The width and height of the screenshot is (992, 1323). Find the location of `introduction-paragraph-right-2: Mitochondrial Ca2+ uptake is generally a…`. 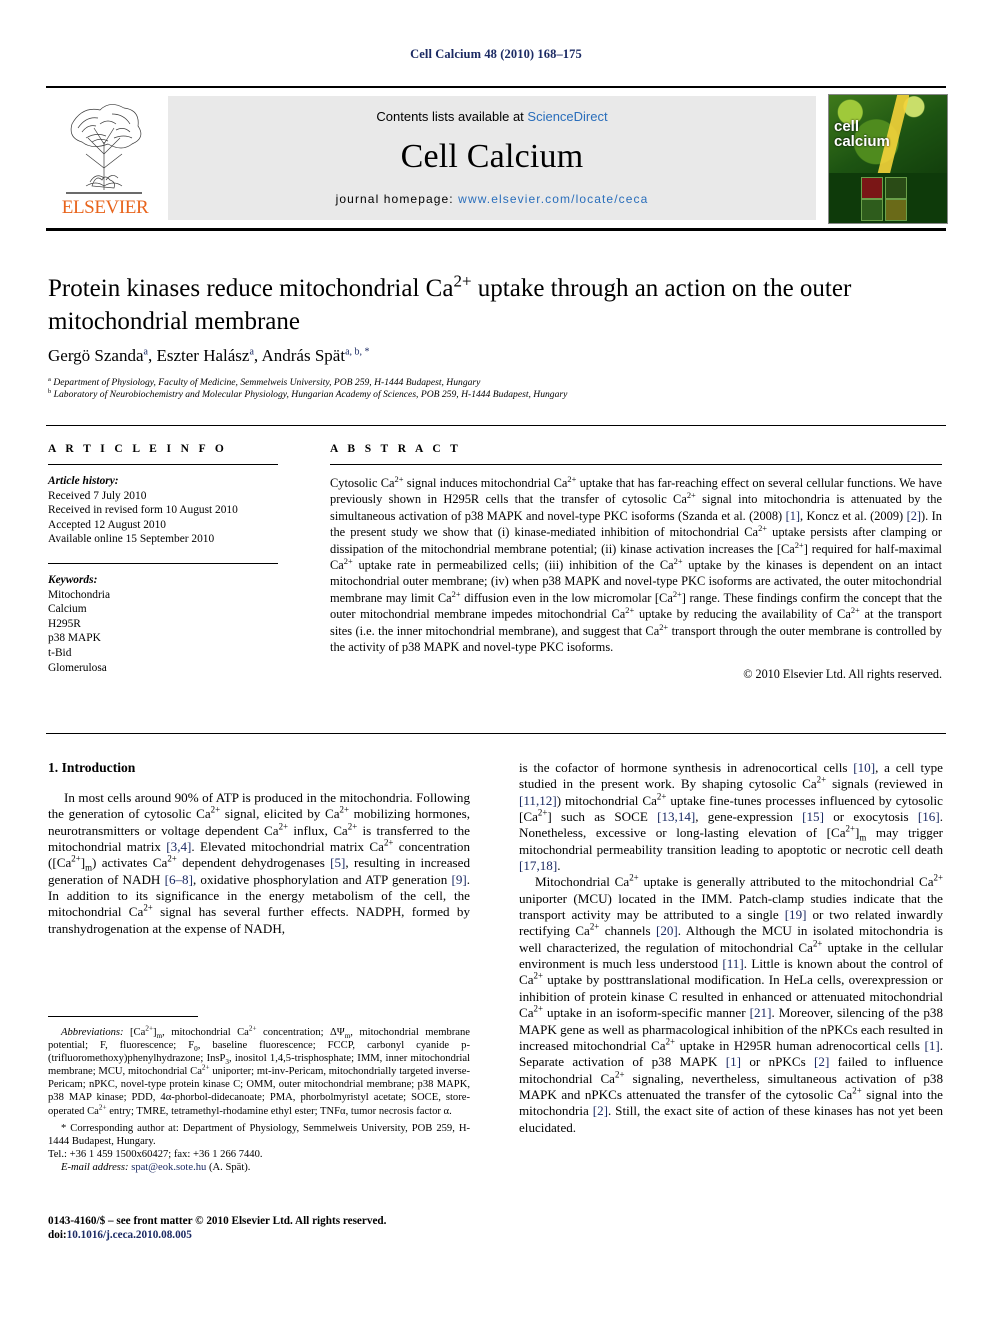

introduction-paragraph-right-2: Mitochondrial Ca2+ uptake is generally a… is located at coordinates (731, 1004).